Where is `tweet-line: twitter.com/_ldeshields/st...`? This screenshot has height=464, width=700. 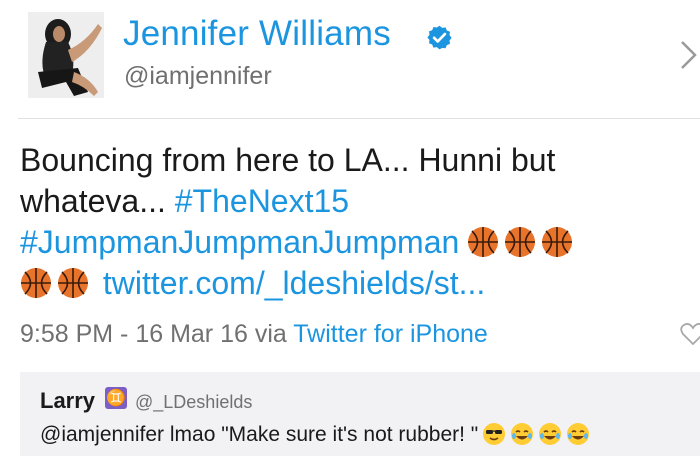 tweet-line: twitter.com/_ldeshields/st... is located at coordinates (350, 283).